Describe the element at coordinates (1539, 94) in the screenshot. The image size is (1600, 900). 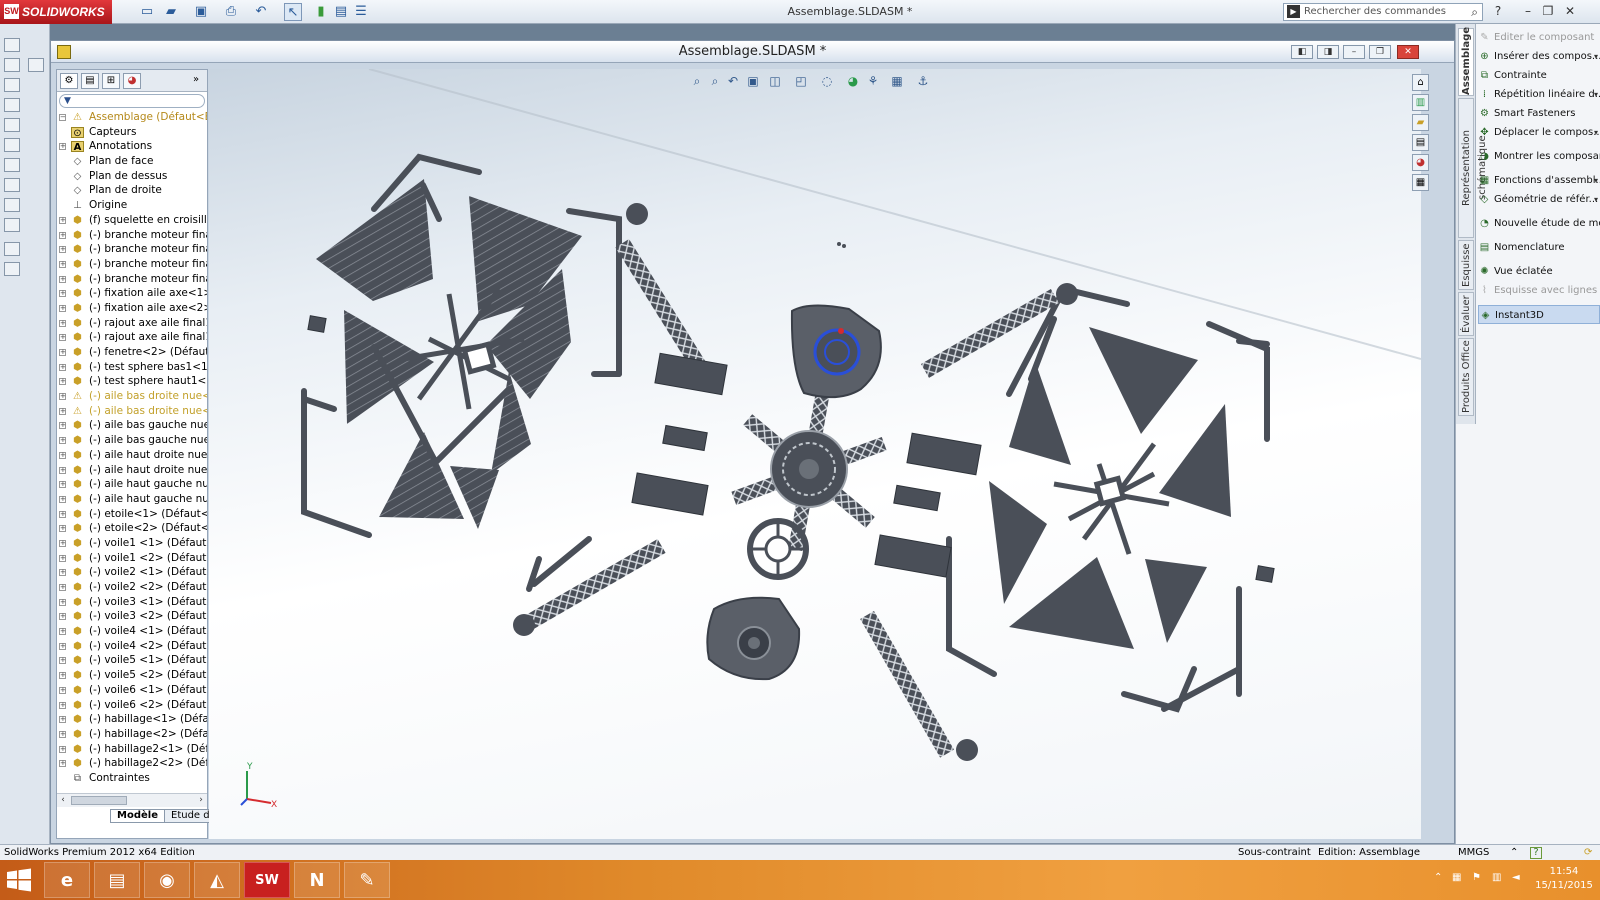
I see `command-linear-pattern: ⁞ Répétition linéaire d... ▾` at that location.